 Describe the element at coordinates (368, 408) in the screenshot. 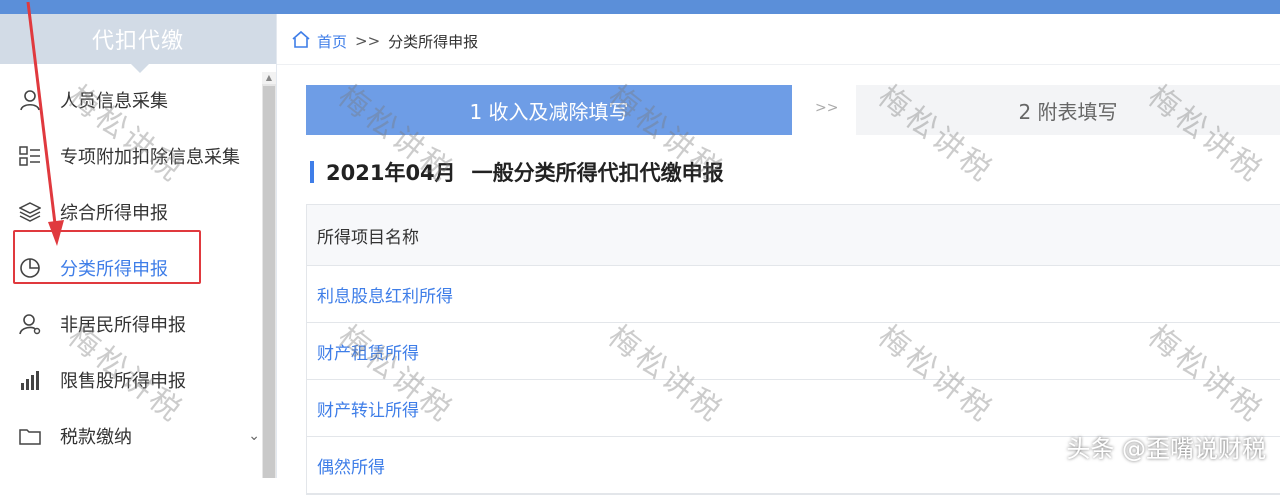

I see `income-item-link: 财产转让所得` at that location.